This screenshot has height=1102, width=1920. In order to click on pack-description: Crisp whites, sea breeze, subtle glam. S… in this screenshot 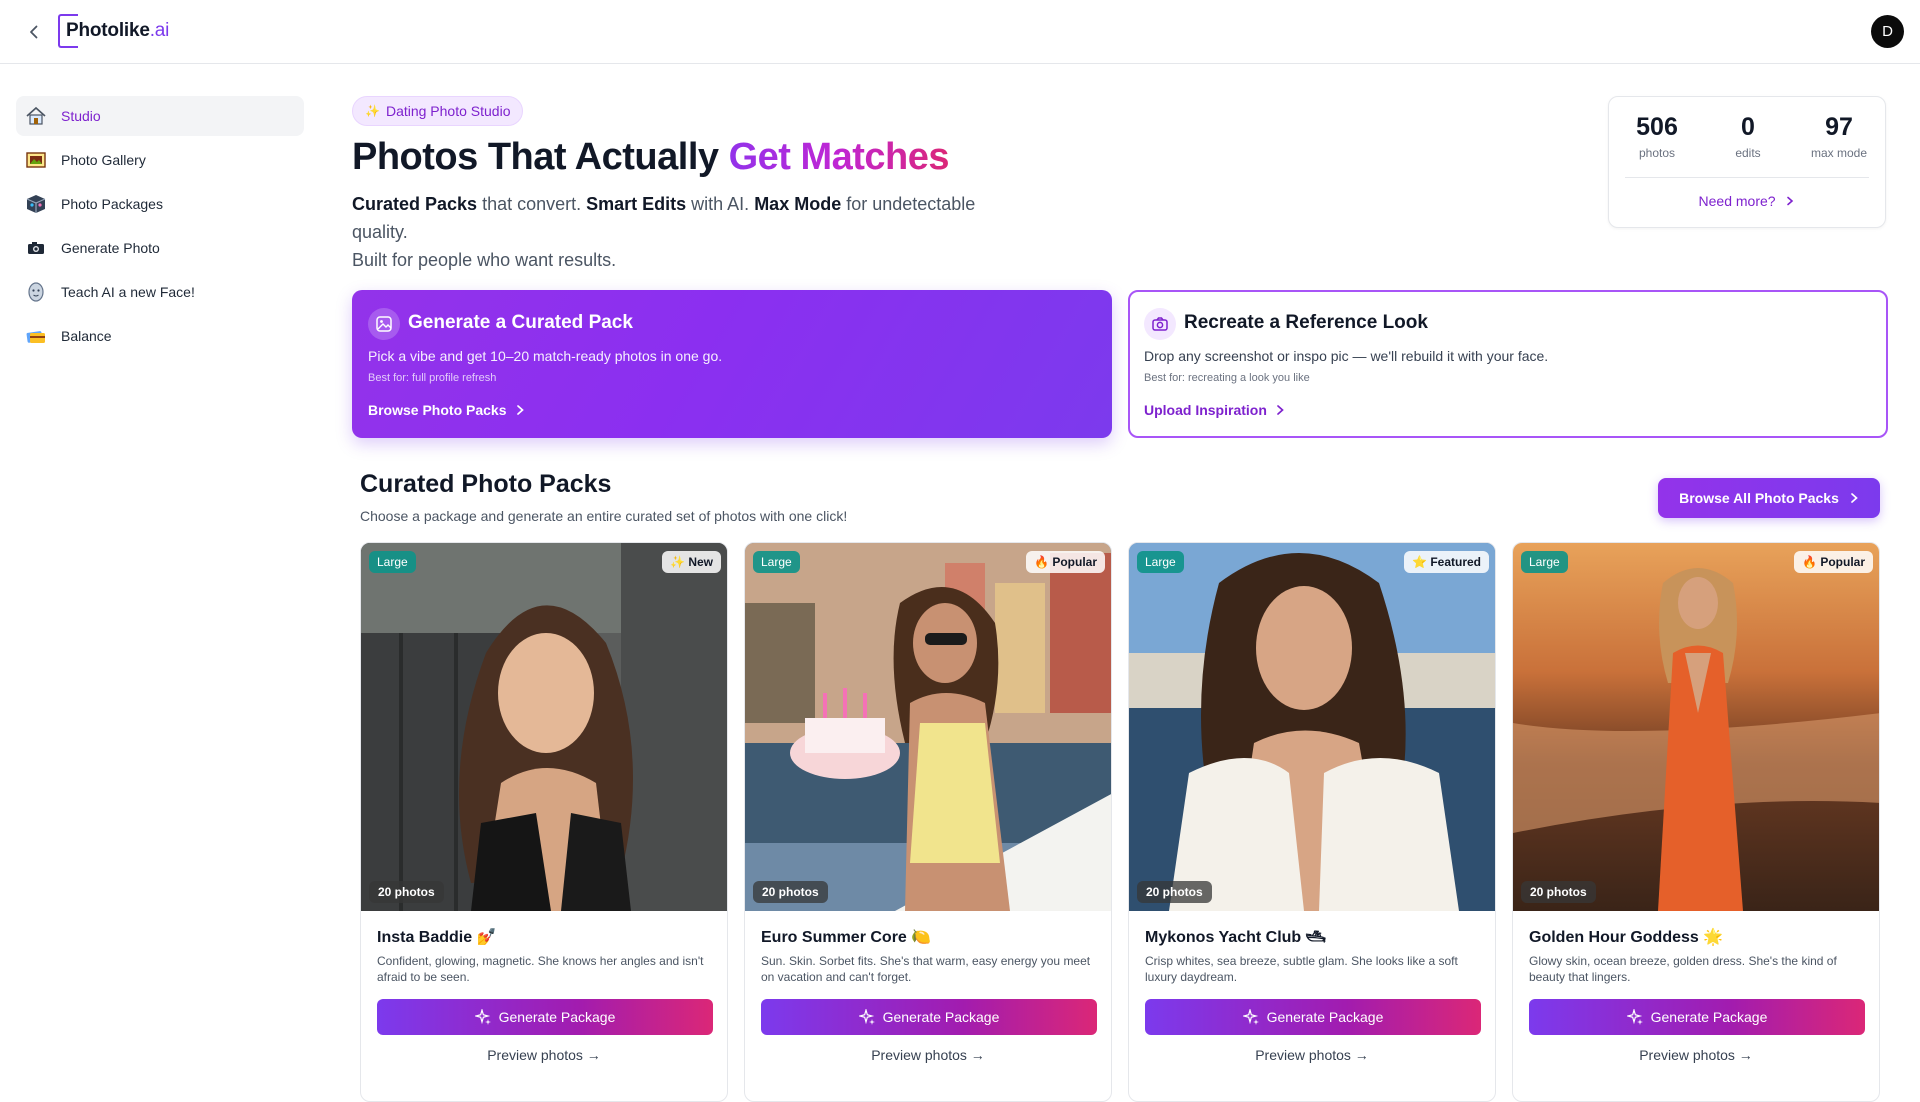, I will do `click(1301, 969)`.